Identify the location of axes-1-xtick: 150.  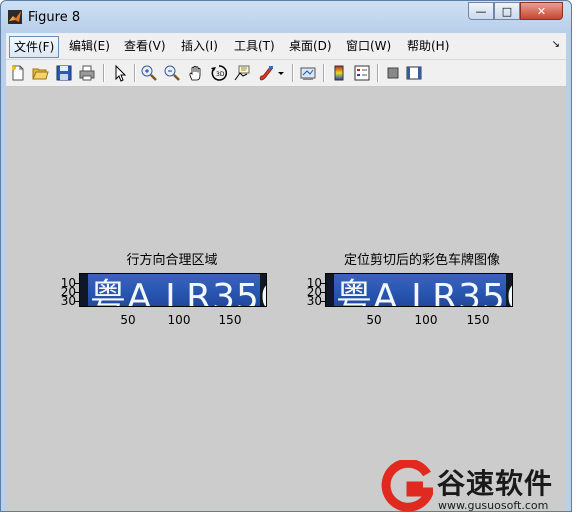
(230, 320).